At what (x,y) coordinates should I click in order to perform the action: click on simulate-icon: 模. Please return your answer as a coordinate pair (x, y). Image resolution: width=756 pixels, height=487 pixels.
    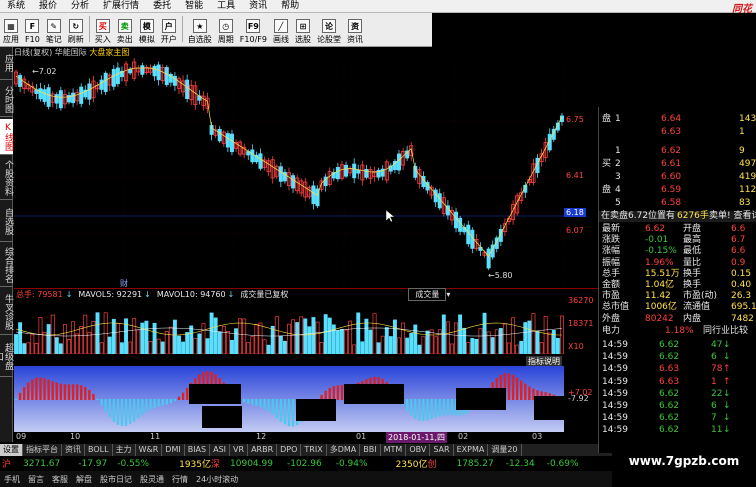
    Looking at the image, I should click on (146, 26).